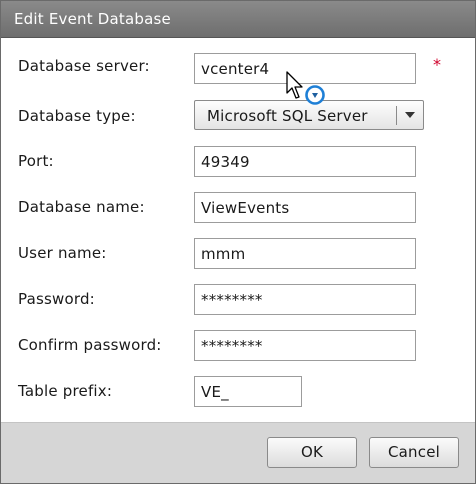 Image resolution: width=476 pixels, height=484 pixels. Describe the element at coordinates (84, 66) in the screenshot. I see `database-server-label: Database server:` at that location.